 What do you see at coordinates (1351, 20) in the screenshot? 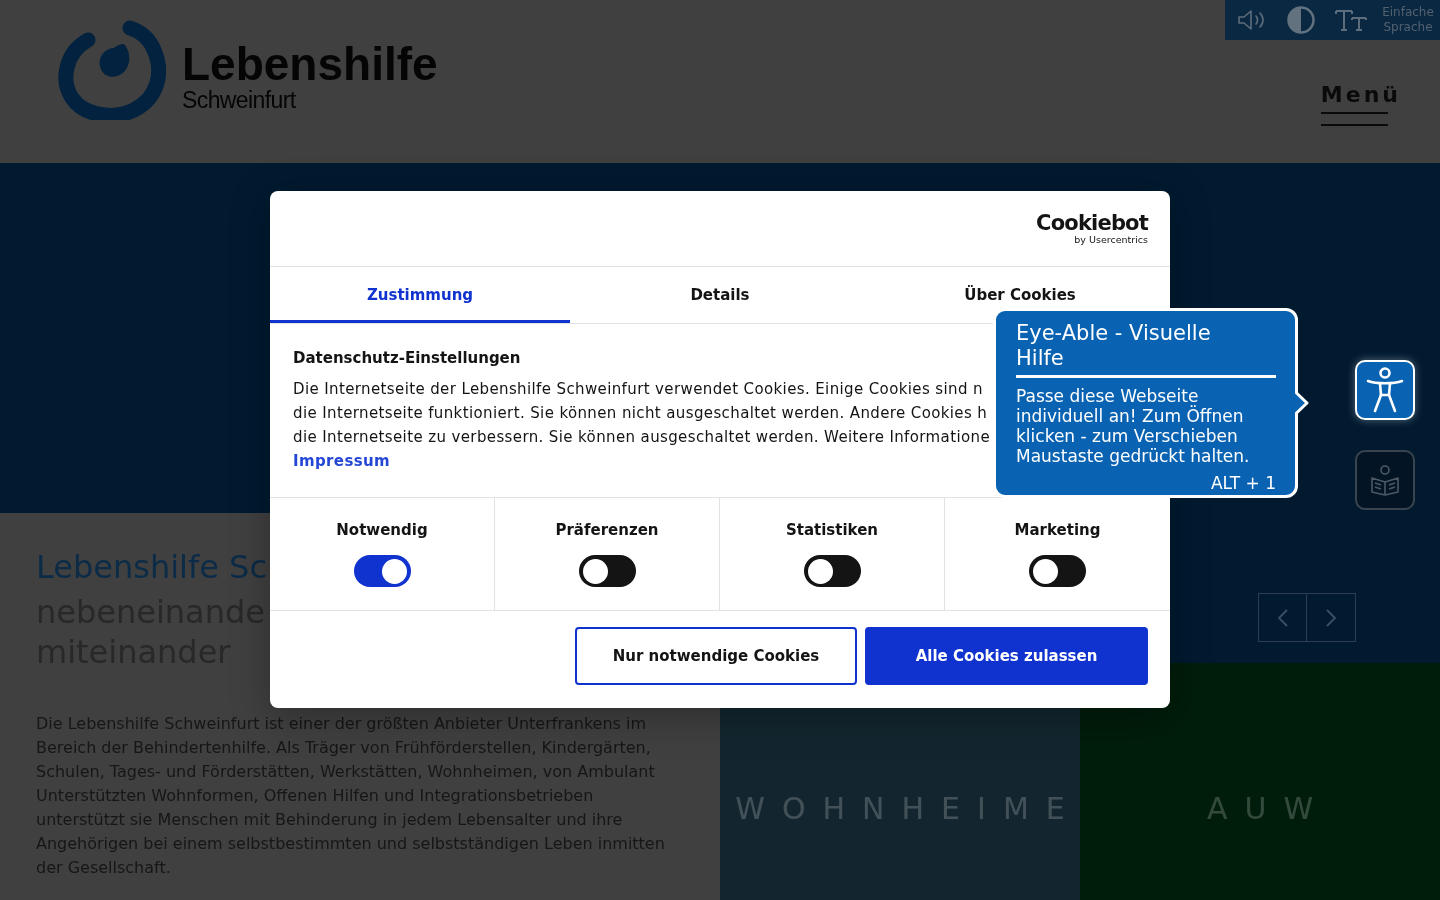
I see `text-size-icon` at bounding box center [1351, 20].